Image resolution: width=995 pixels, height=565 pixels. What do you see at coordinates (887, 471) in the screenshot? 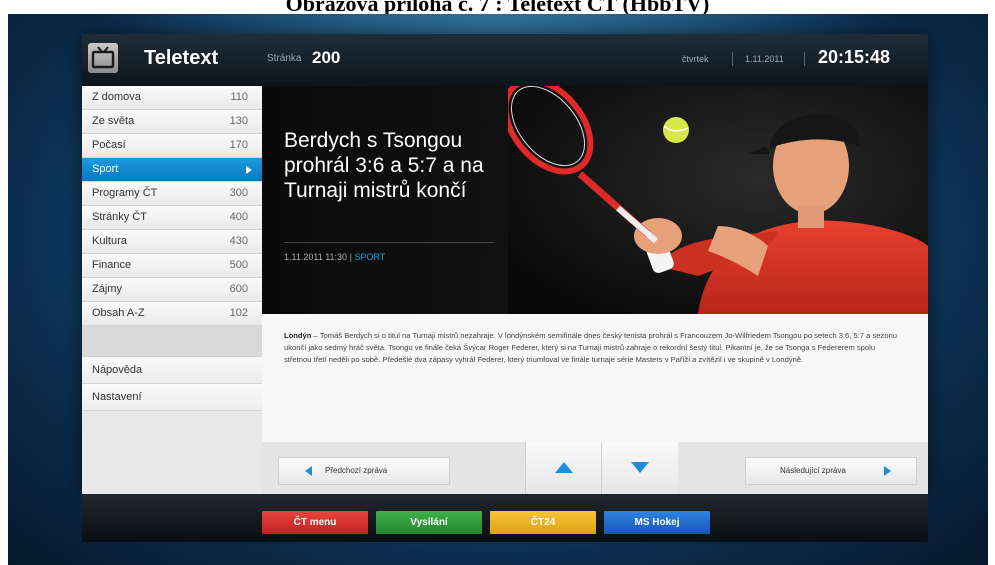
I see `arrow-right-icon` at bounding box center [887, 471].